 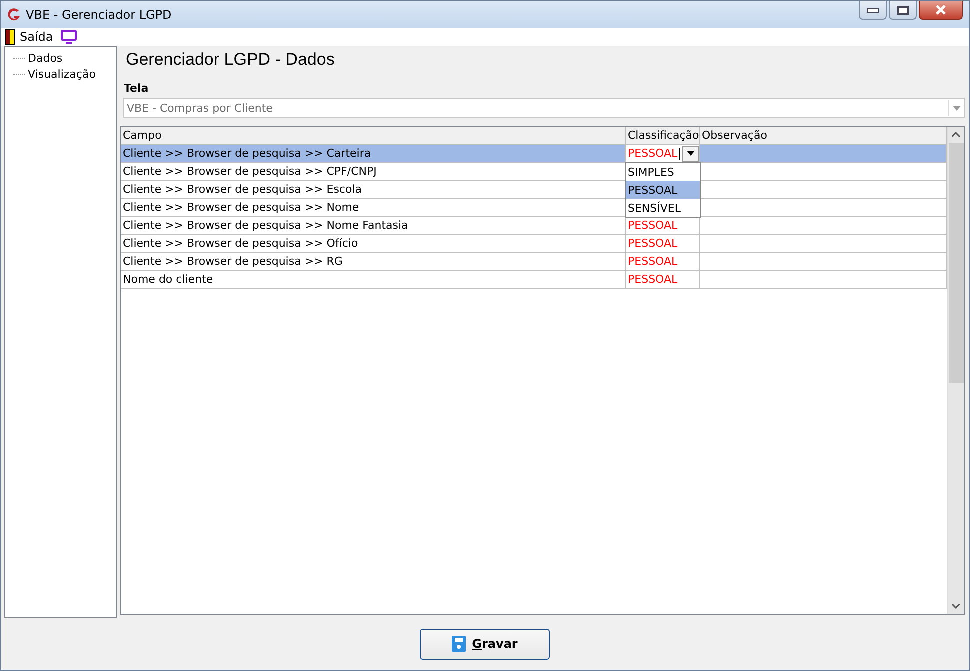 I want to click on column-header: Classificação, so click(x=663, y=135).